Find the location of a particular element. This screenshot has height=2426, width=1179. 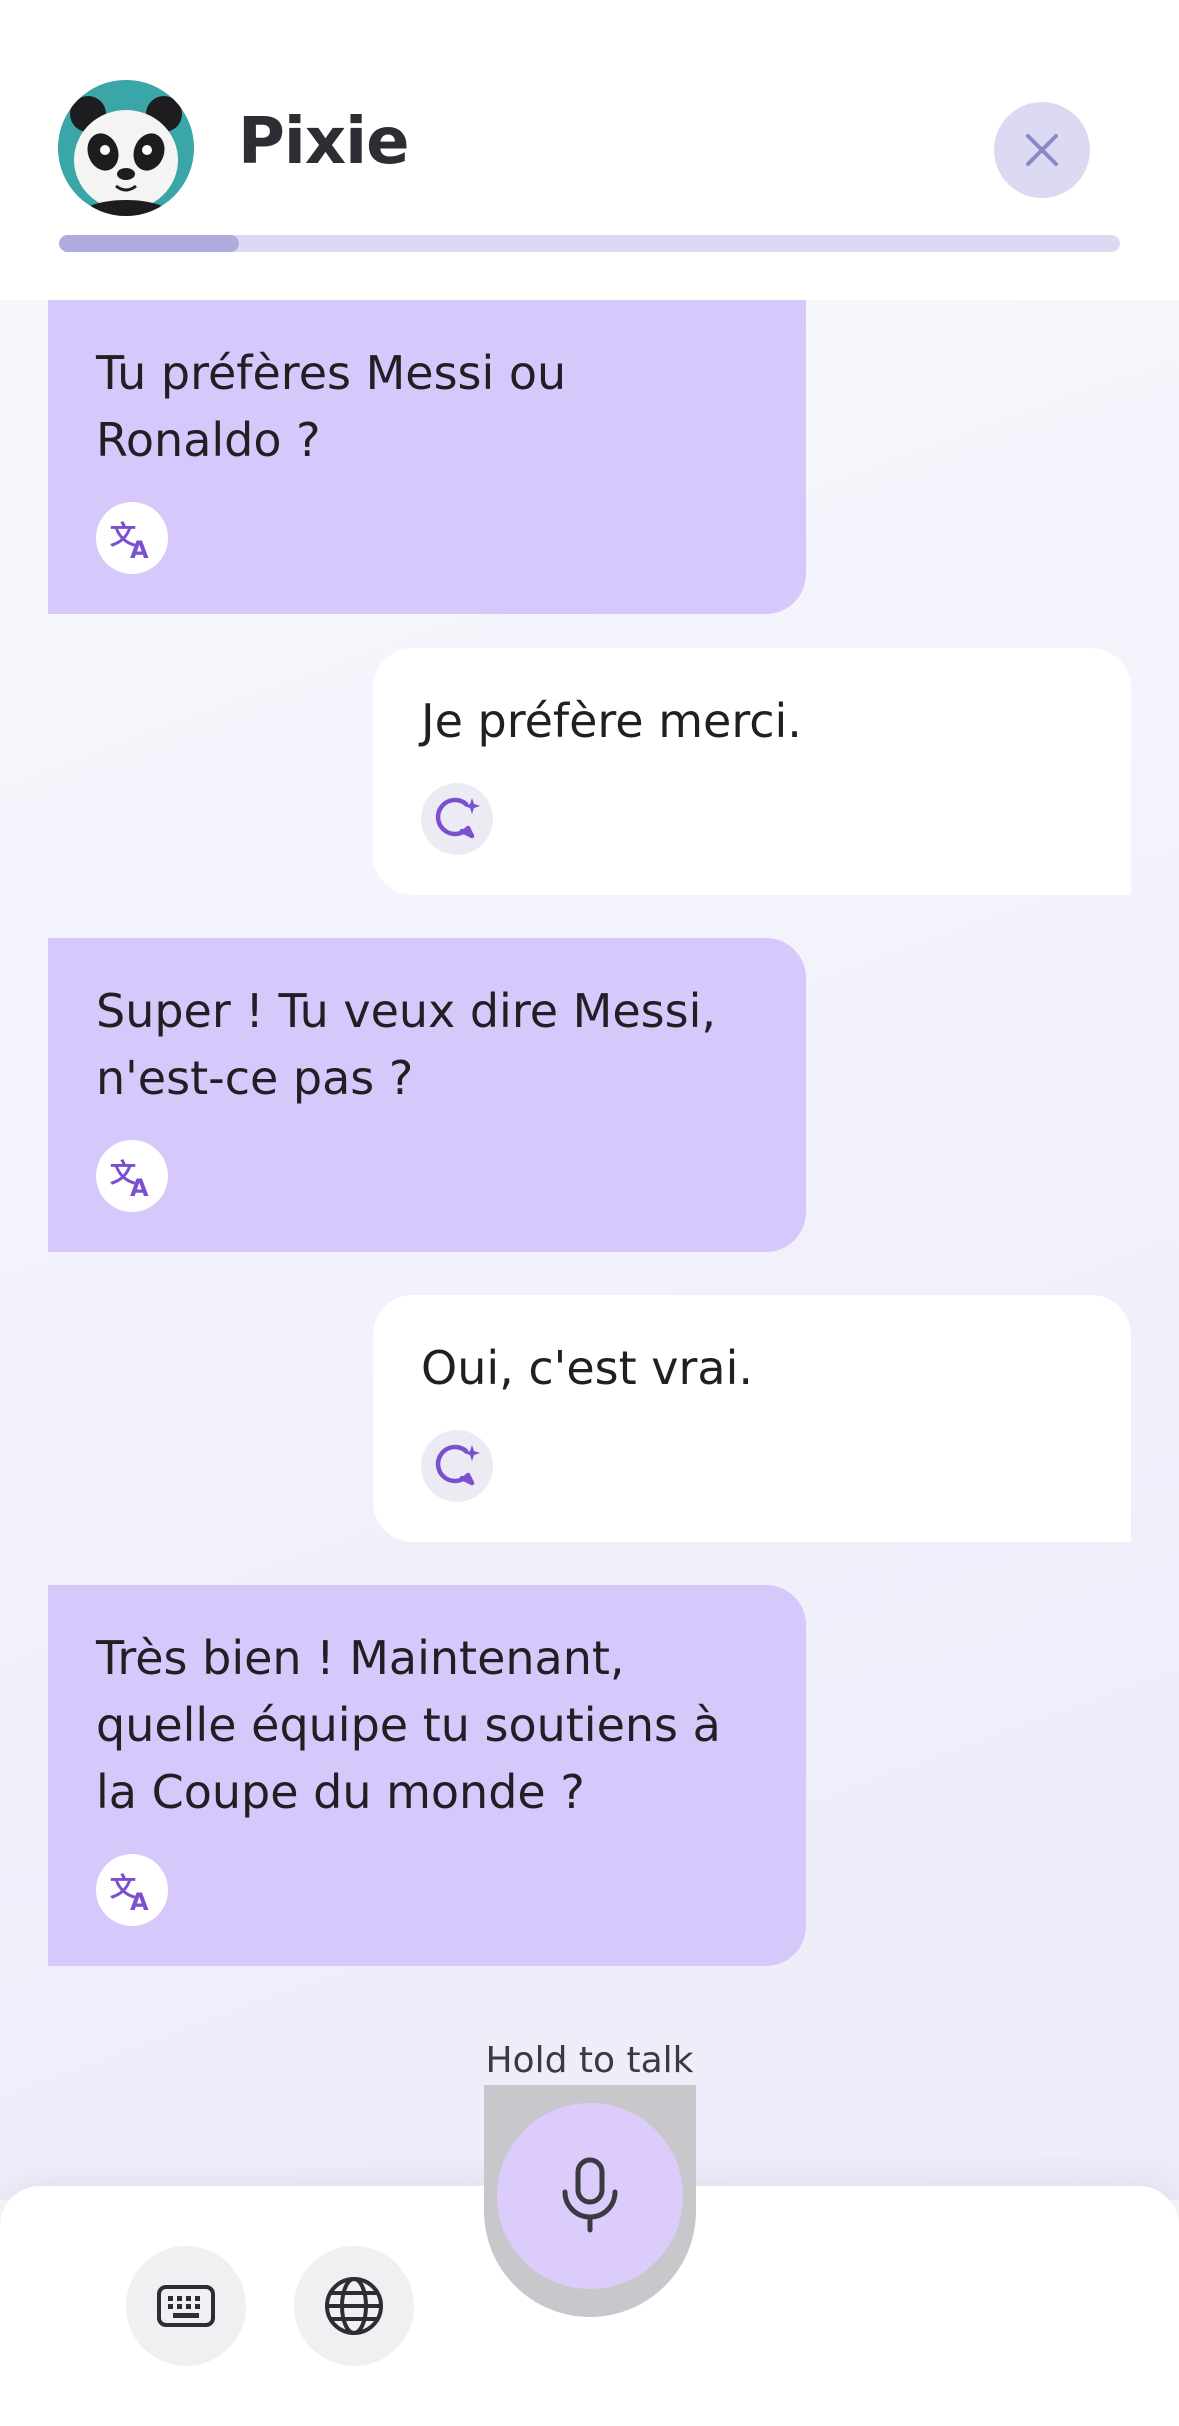

user-message: Oui, c'est vrai. is located at coordinates (752, 1418).